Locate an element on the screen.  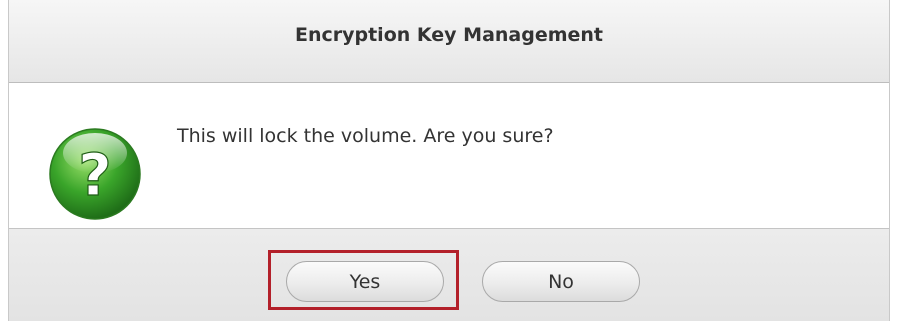
question-icon: ? is located at coordinates (95, 174).